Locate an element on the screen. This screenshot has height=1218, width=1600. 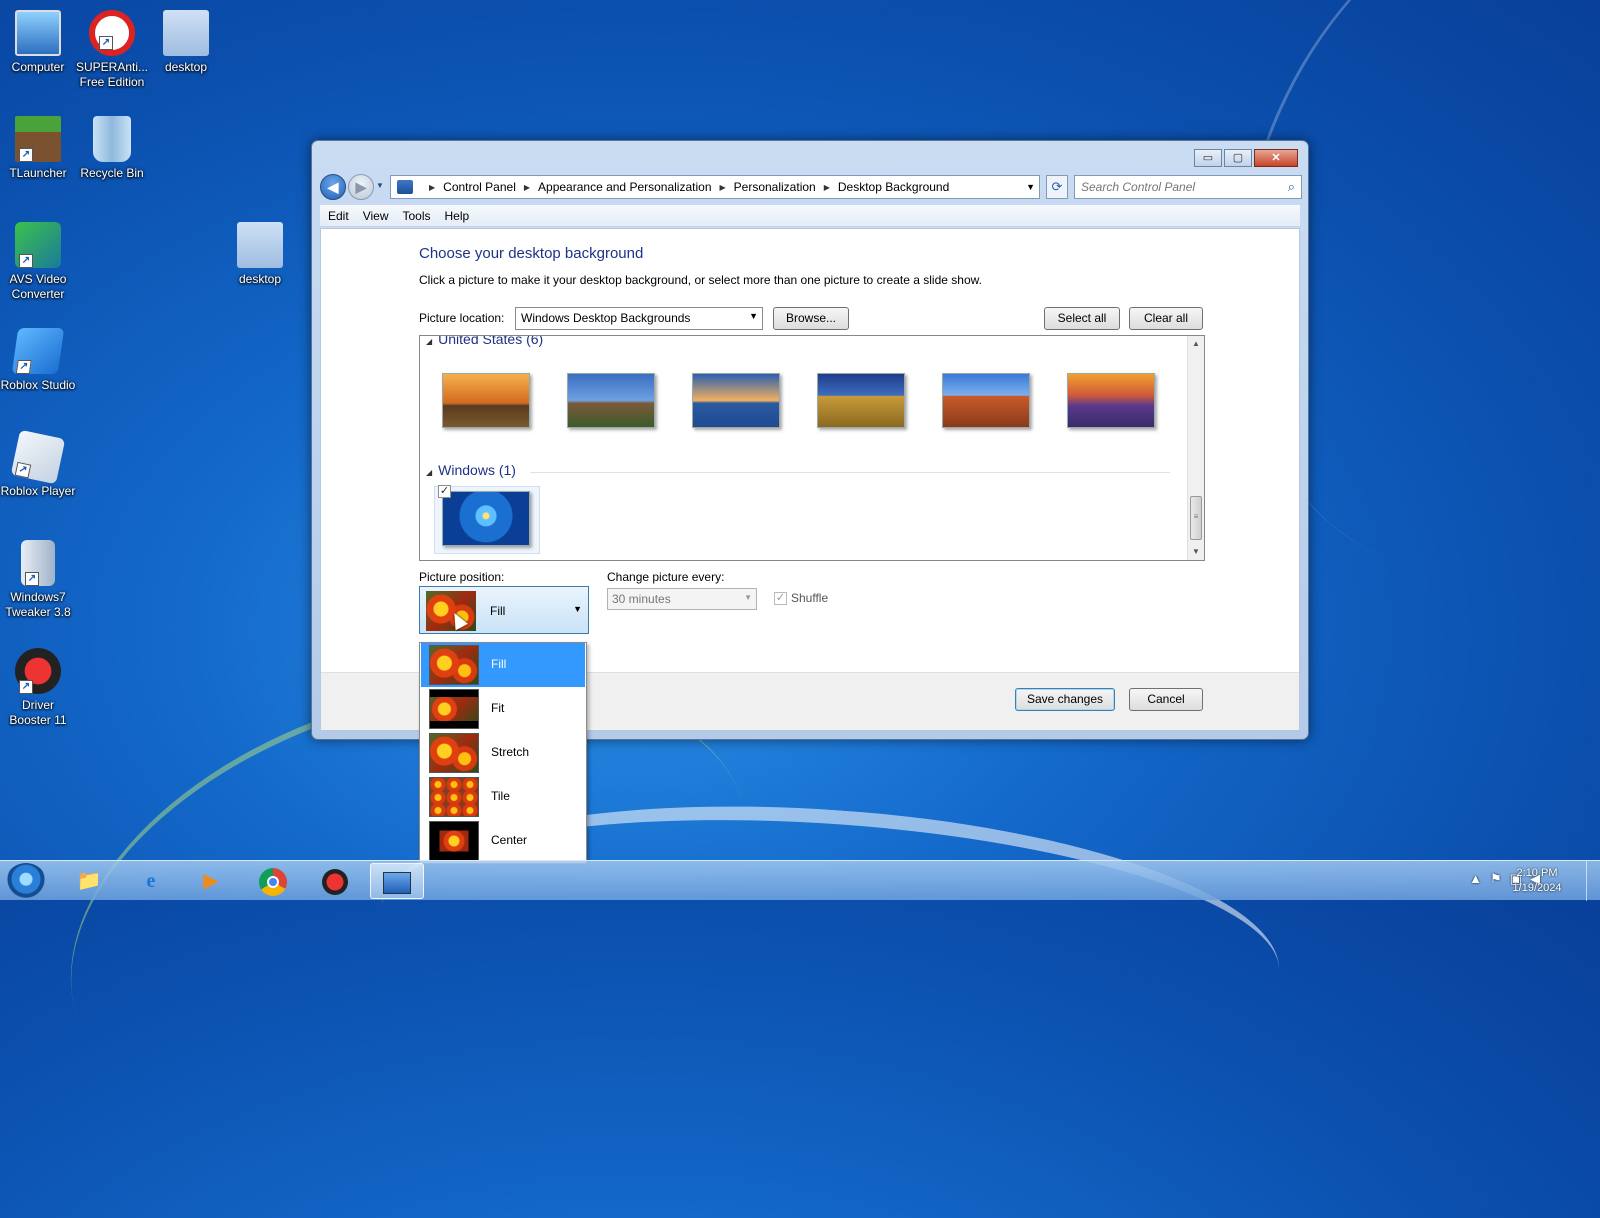
picture-position-combobox: Fill ▼ is located at coordinates (504, 610).